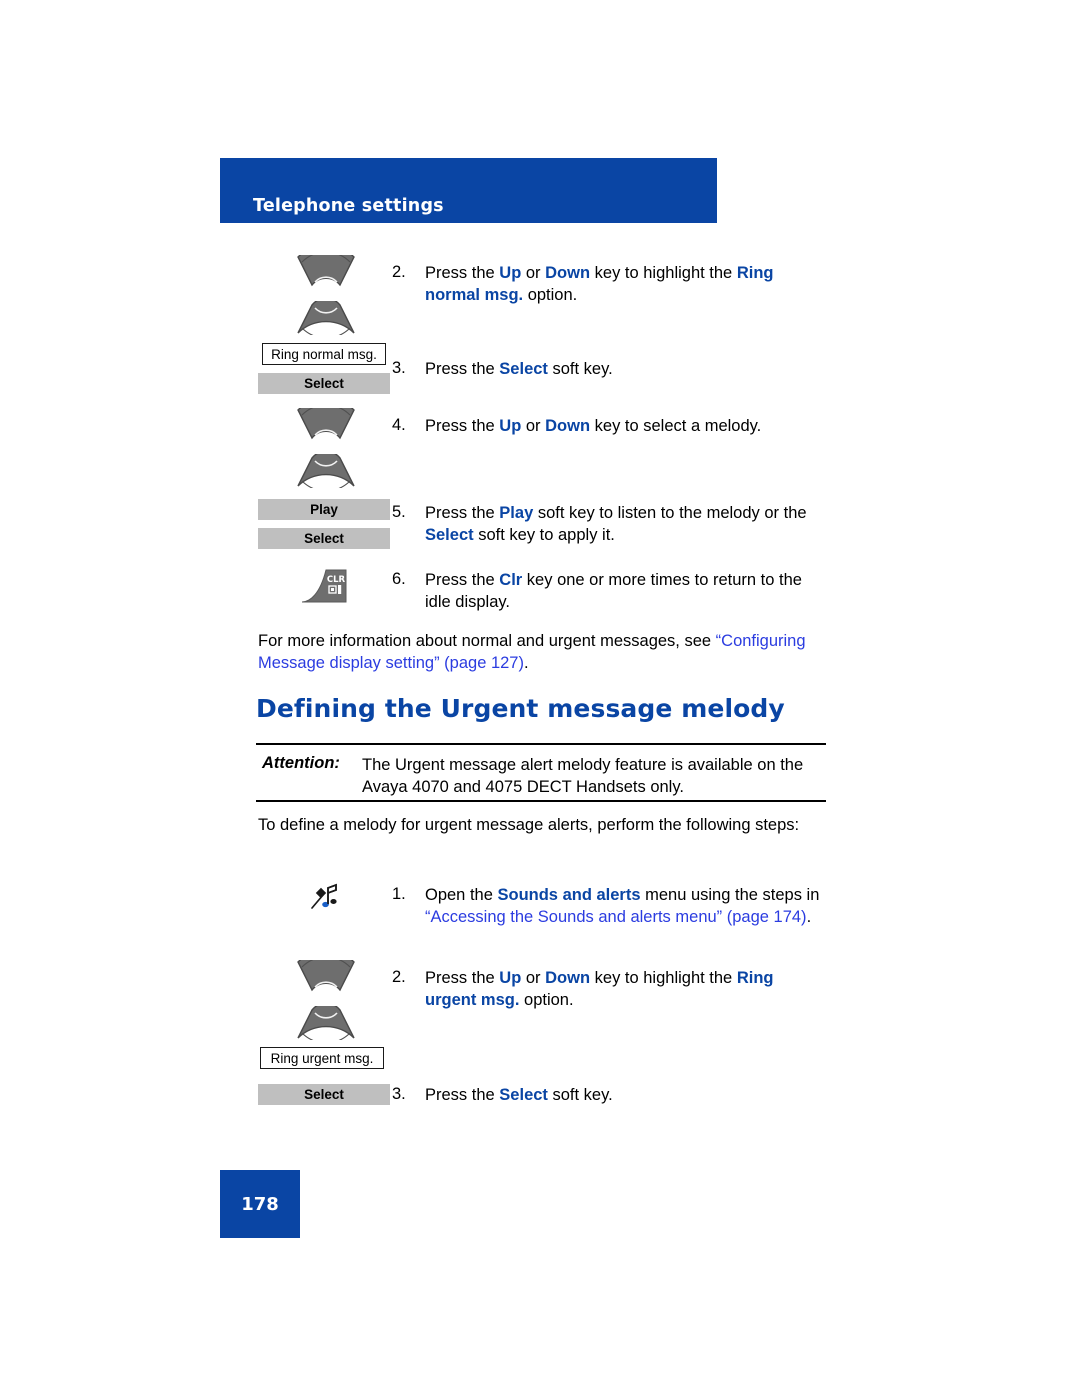 The height and width of the screenshot is (1397, 1080). What do you see at coordinates (324, 586) in the screenshot?
I see `clr-key-icon: CLR` at bounding box center [324, 586].